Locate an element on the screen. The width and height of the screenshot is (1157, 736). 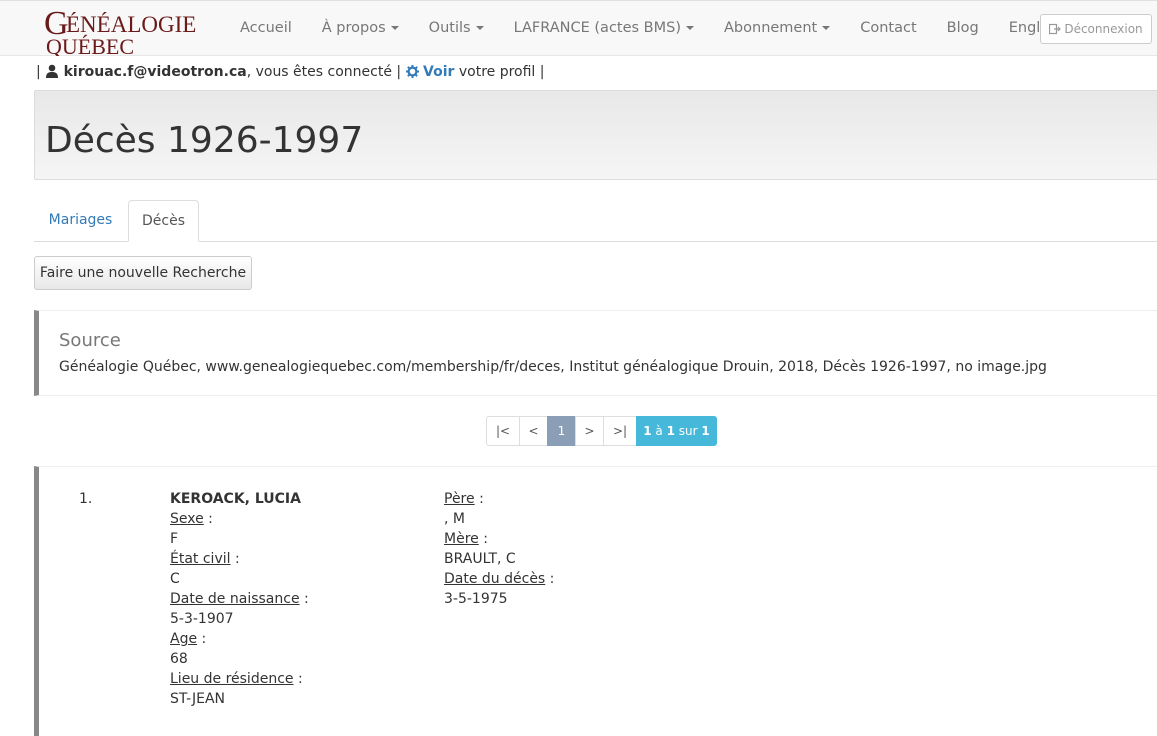
nav-label: Contact is located at coordinates (888, 28).